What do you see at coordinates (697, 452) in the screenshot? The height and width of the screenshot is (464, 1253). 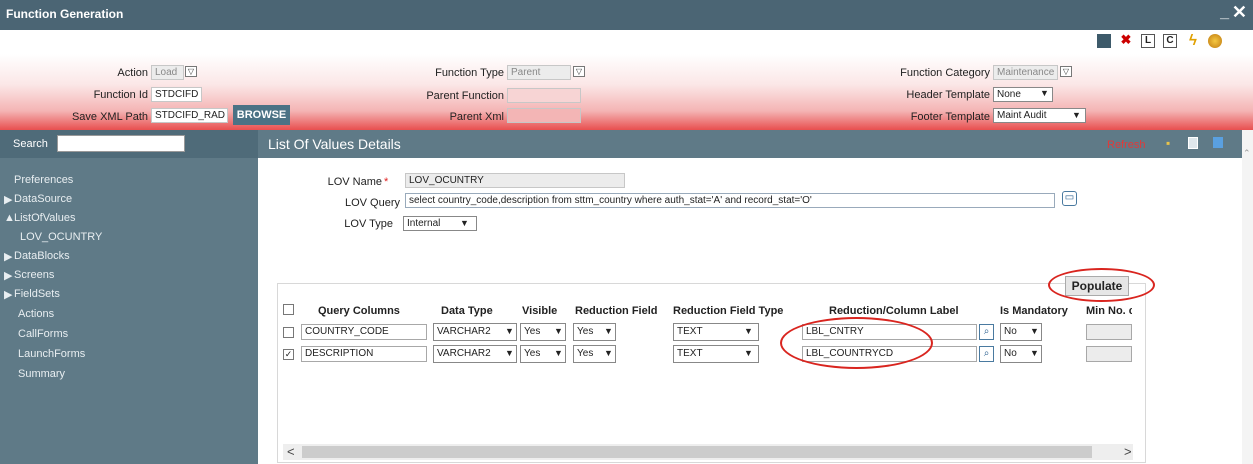 I see `scrollbar-thumb` at bounding box center [697, 452].